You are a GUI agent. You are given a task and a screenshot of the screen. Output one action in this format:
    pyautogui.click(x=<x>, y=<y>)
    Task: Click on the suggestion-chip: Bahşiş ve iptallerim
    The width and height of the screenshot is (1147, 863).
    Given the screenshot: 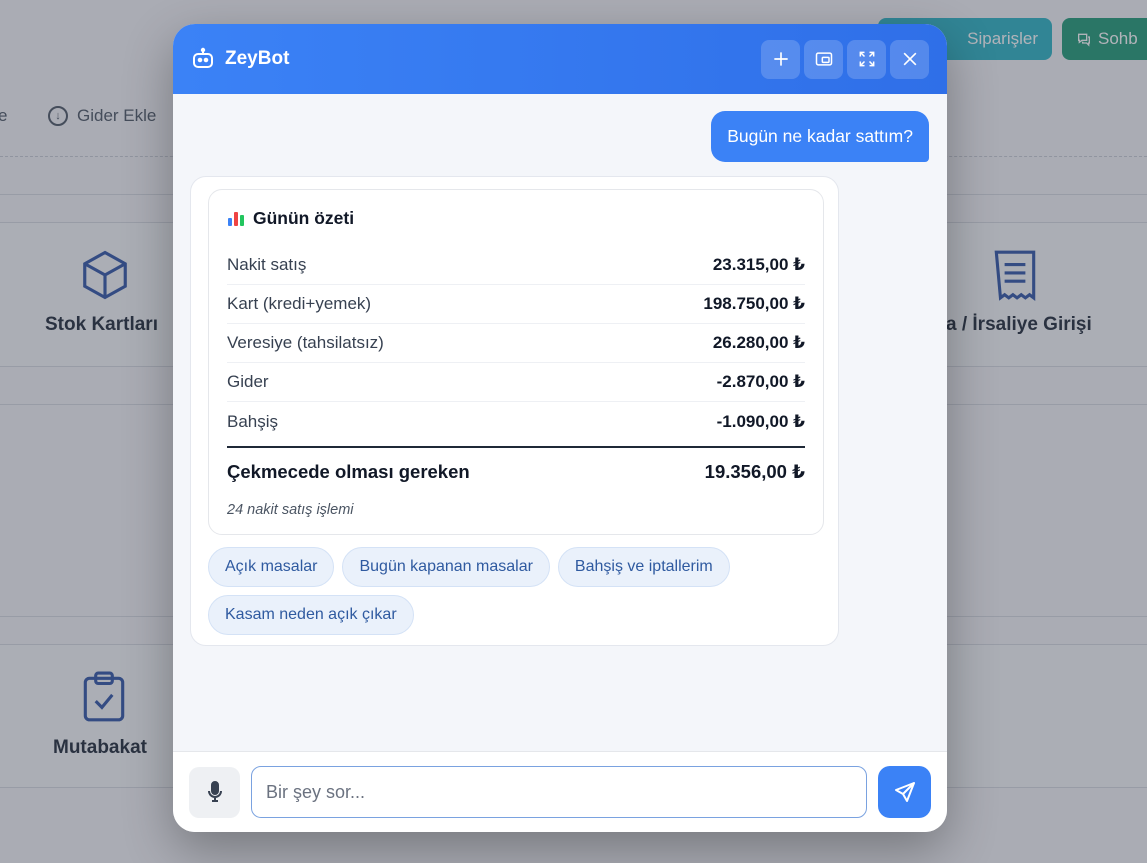 What is the action you would take?
    pyautogui.click(x=643, y=567)
    